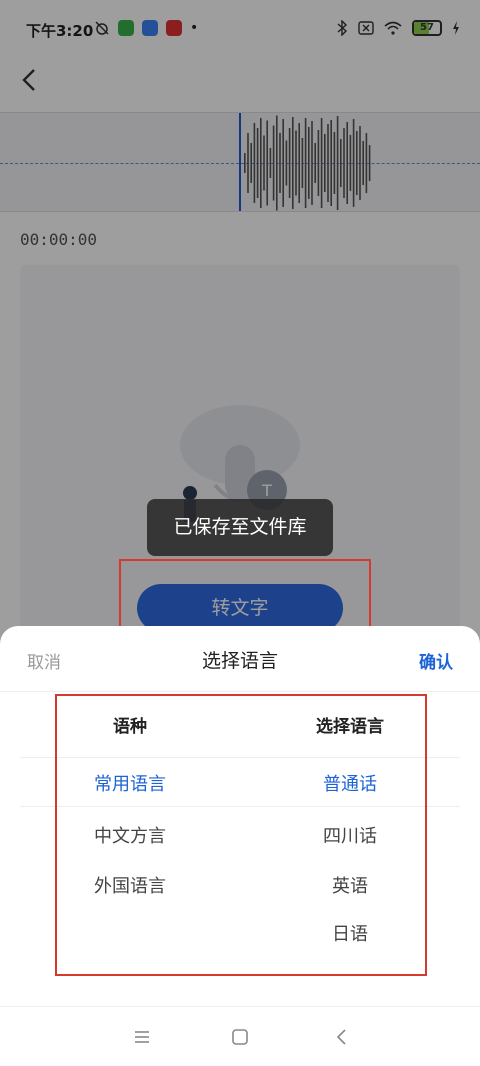  What do you see at coordinates (342, 1037) in the screenshot?
I see `nav-back-icon` at bounding box center [342, 1037].